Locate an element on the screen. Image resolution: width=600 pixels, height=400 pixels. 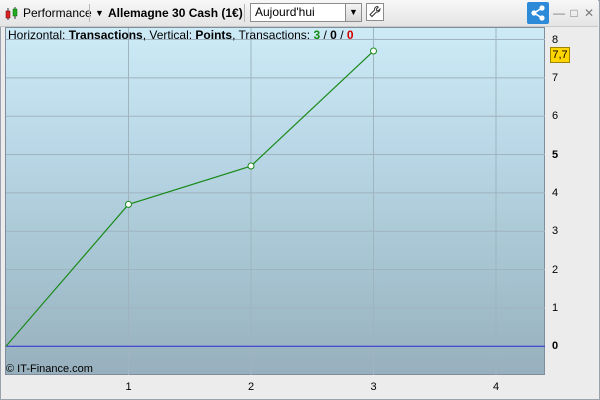
horizontal-value: Transactions is located at coordinates (105, 35).